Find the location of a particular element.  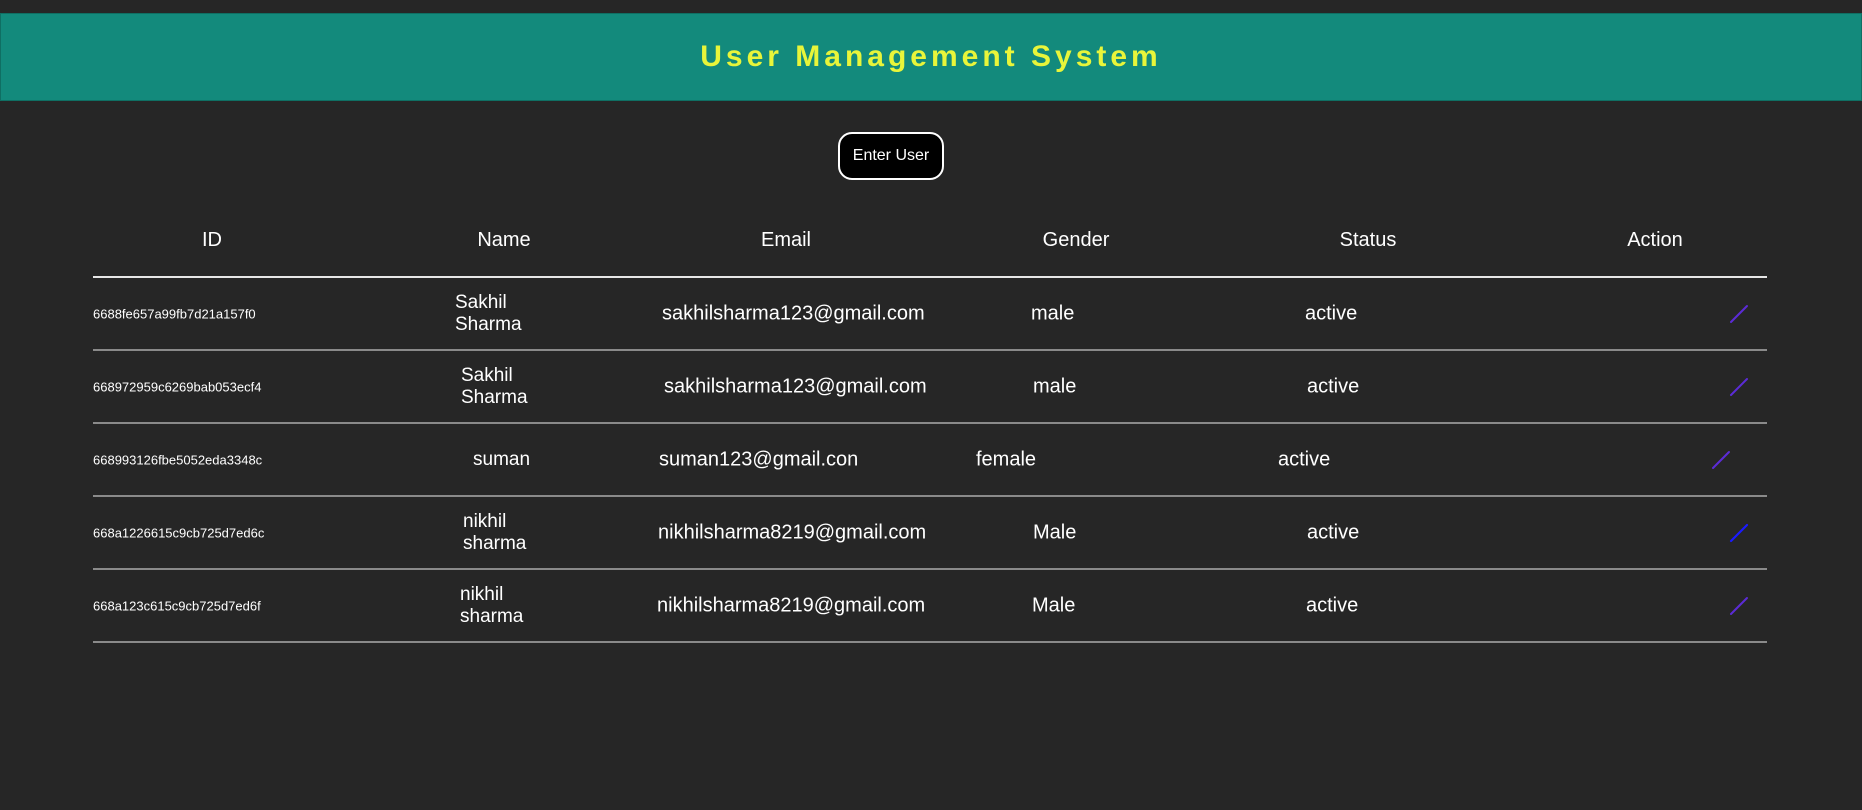

column-header-name: Name is located at coordinates (504, 240).